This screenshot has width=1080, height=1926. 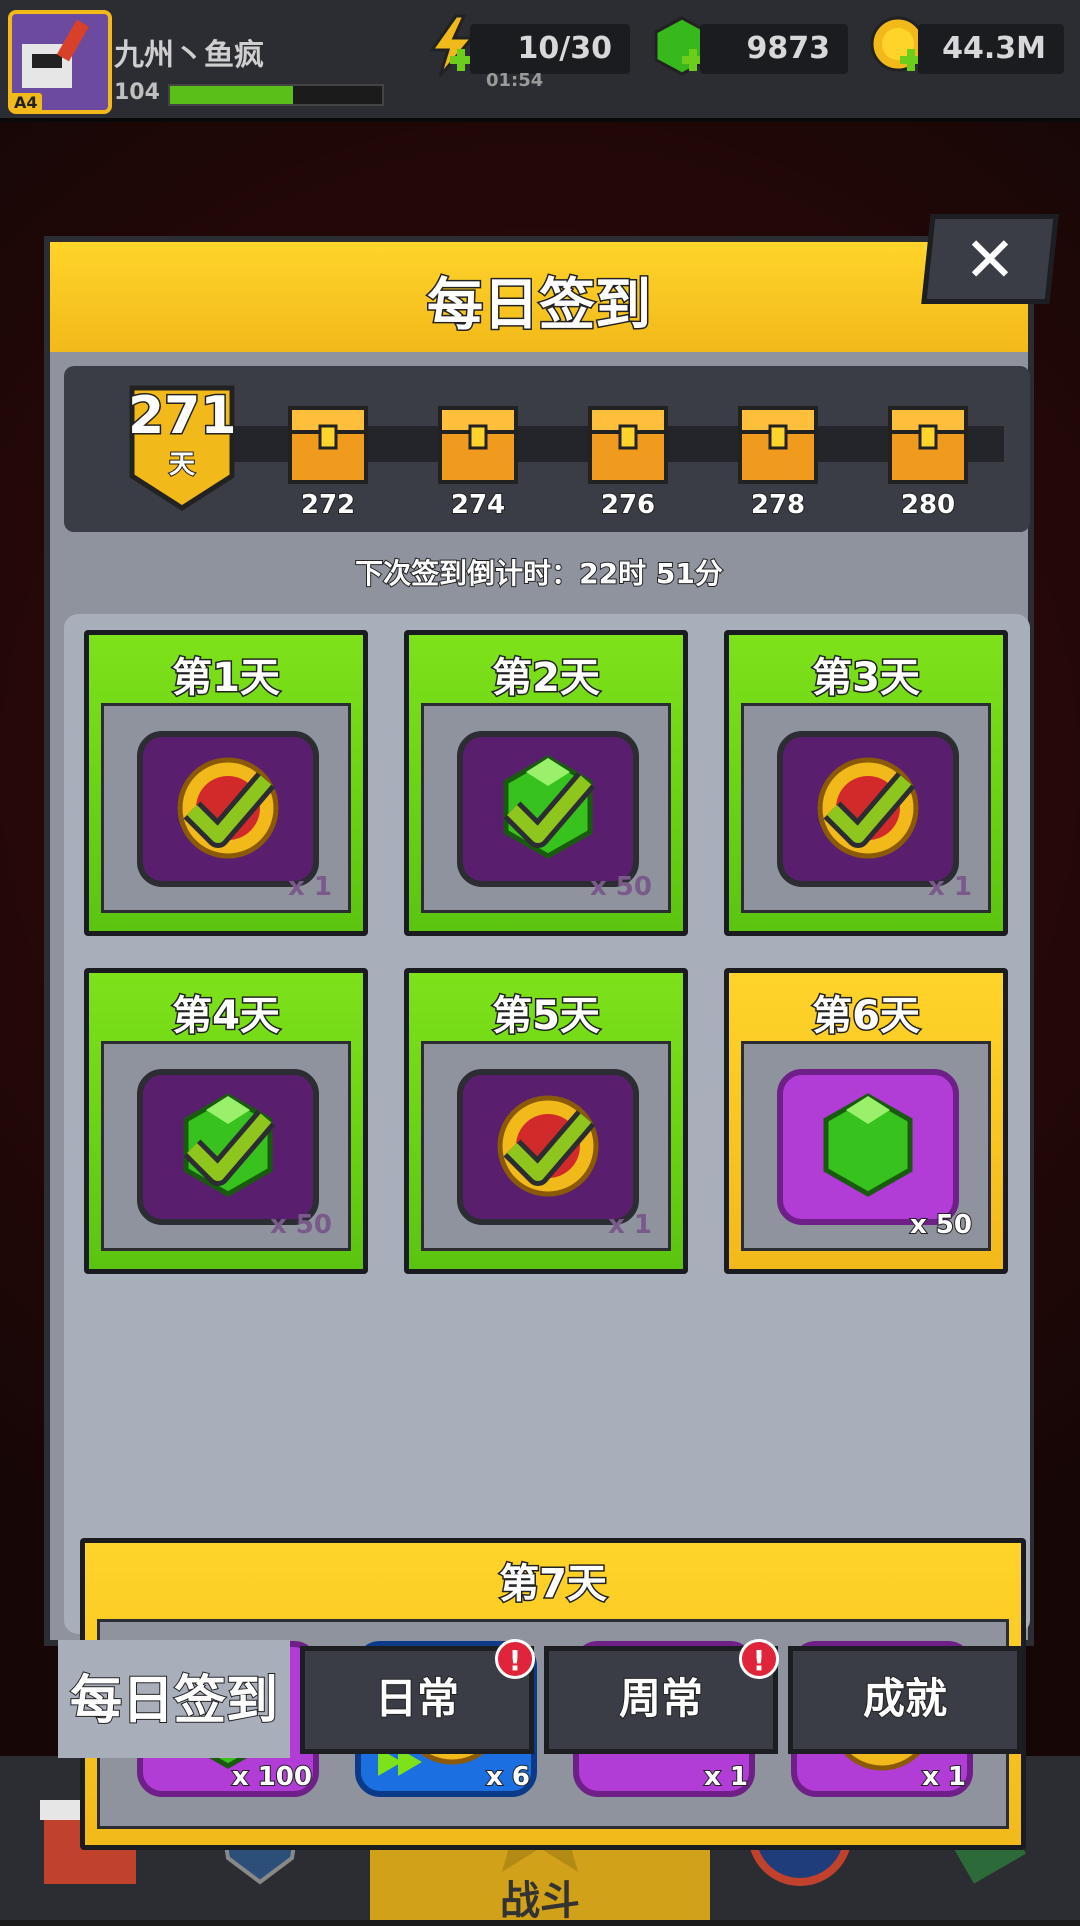 What do you see at coordinates (515, 80) in the screenshot?
I see `energy-timer: 01:54` at bounding box center [515, 80].